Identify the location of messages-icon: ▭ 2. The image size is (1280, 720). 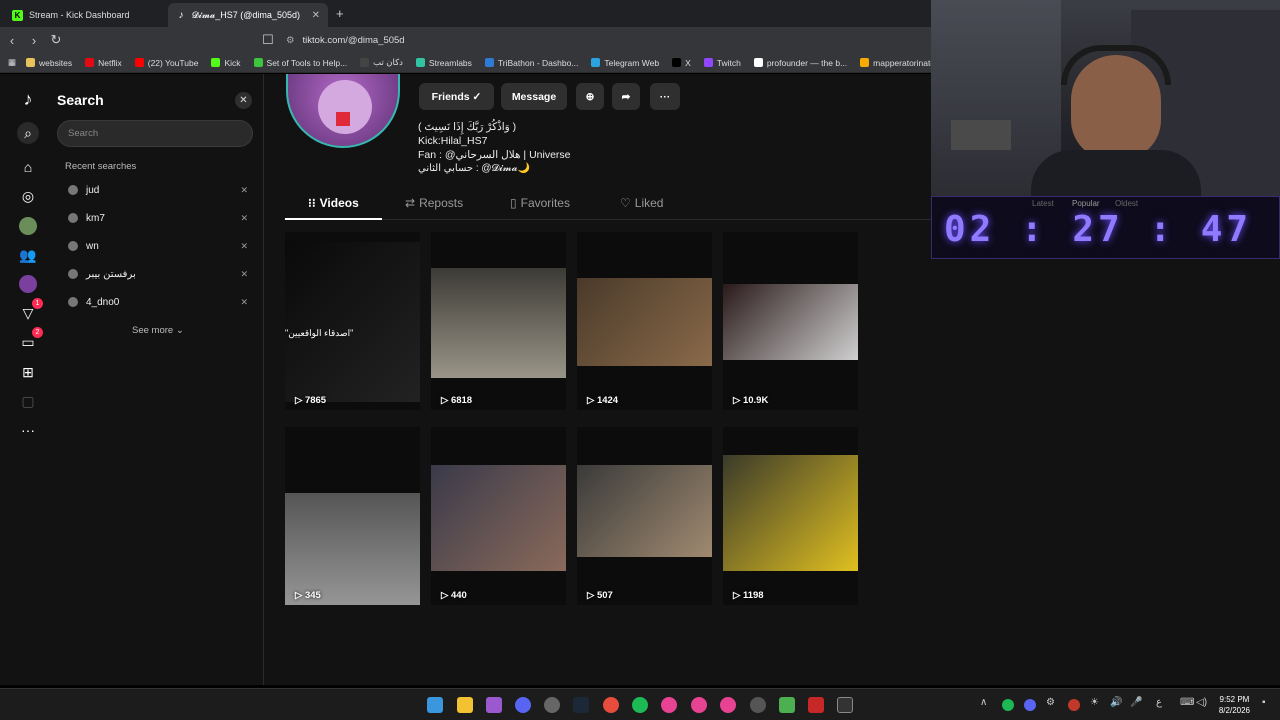
(30, 340).